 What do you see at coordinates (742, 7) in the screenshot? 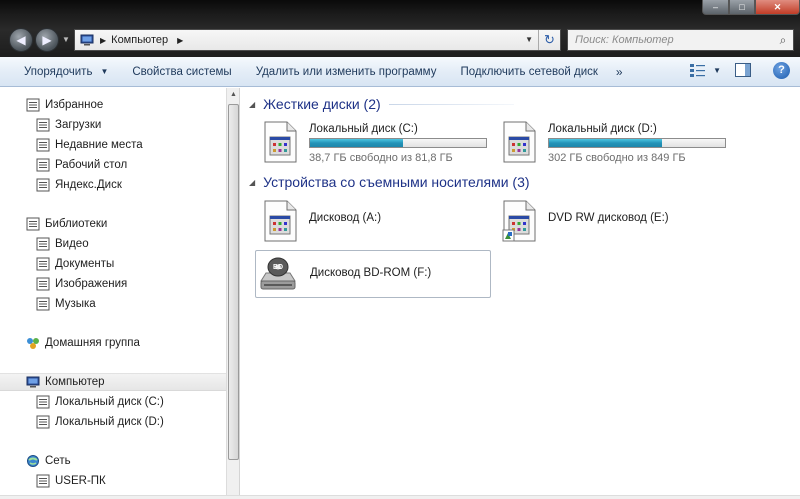
I see `maximize-button: □` at bounding box center [742, 7].